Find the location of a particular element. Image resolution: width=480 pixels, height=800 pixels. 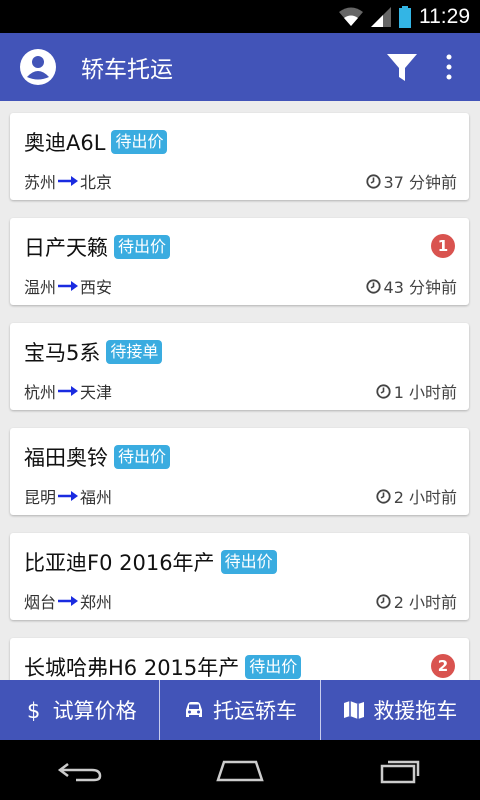

route: 杭州 天津 is located at coordinates (68, 391).